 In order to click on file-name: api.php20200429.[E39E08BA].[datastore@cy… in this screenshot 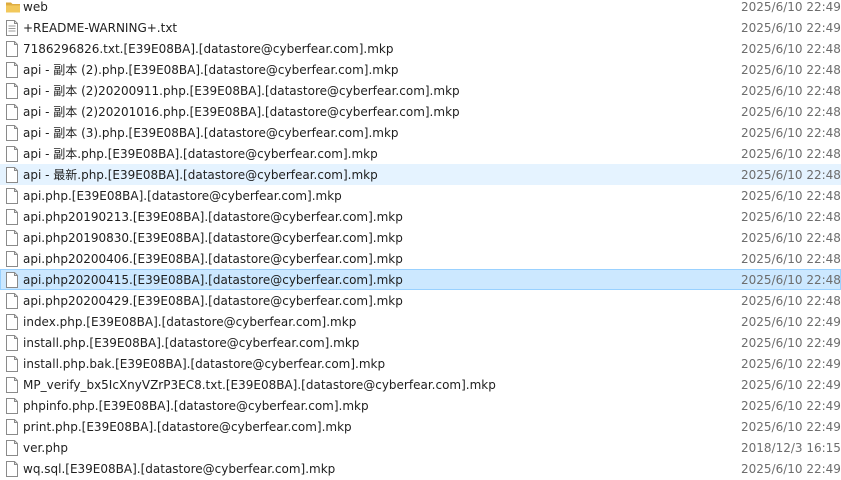, I will do `click(213, 301)`.